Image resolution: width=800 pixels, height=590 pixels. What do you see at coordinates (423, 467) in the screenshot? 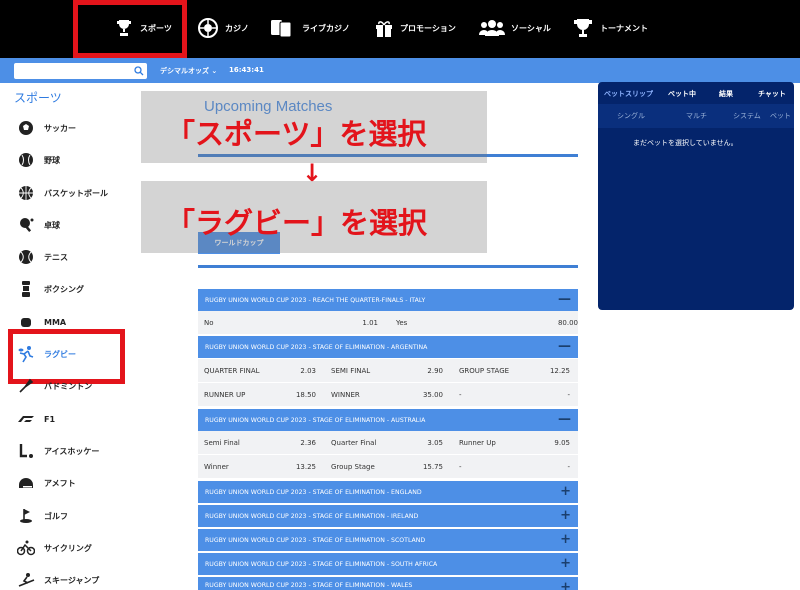
I see `odds-value: 15.75` at bounding box center [423, 467].